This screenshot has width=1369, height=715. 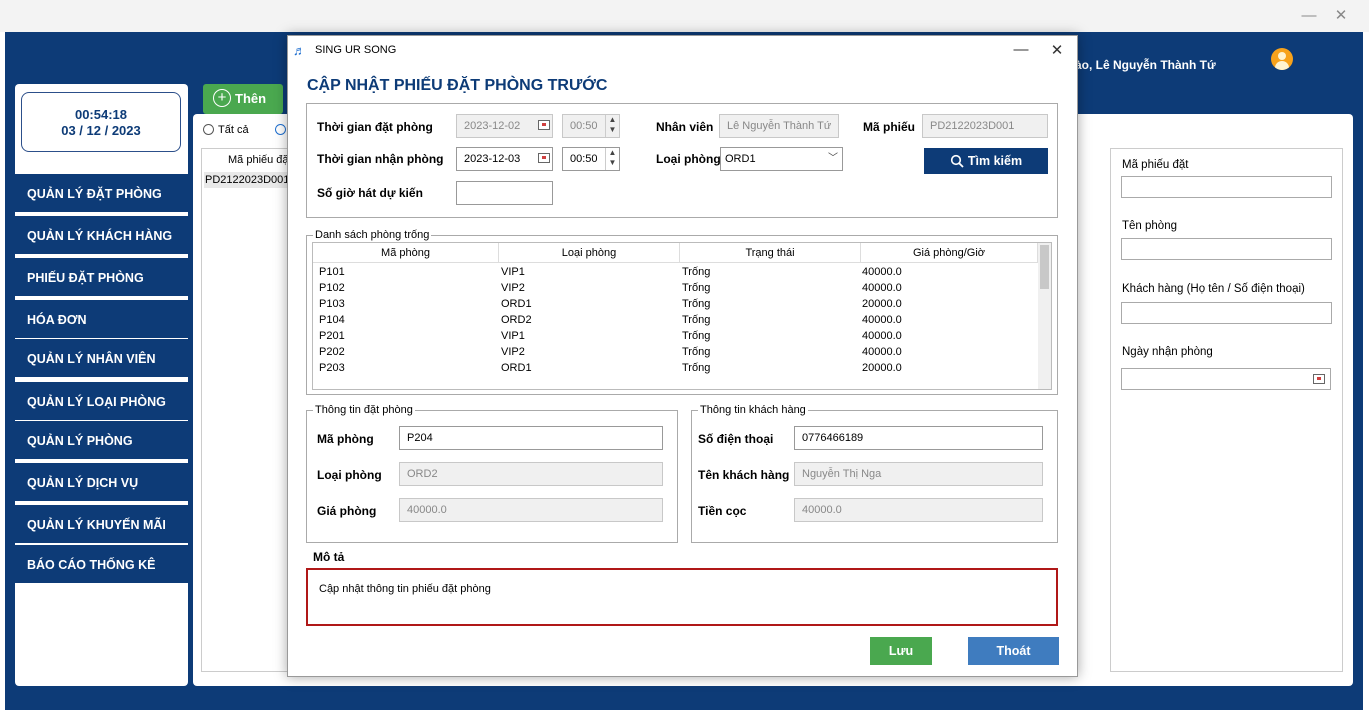 What do you see at coordinates (101, 236) in the screenshot?
I see `sidebar-item-quan-ly-khach-hang: QUẢN LÝ KHÁCH HÀNG` at bounding box center [101, 236].